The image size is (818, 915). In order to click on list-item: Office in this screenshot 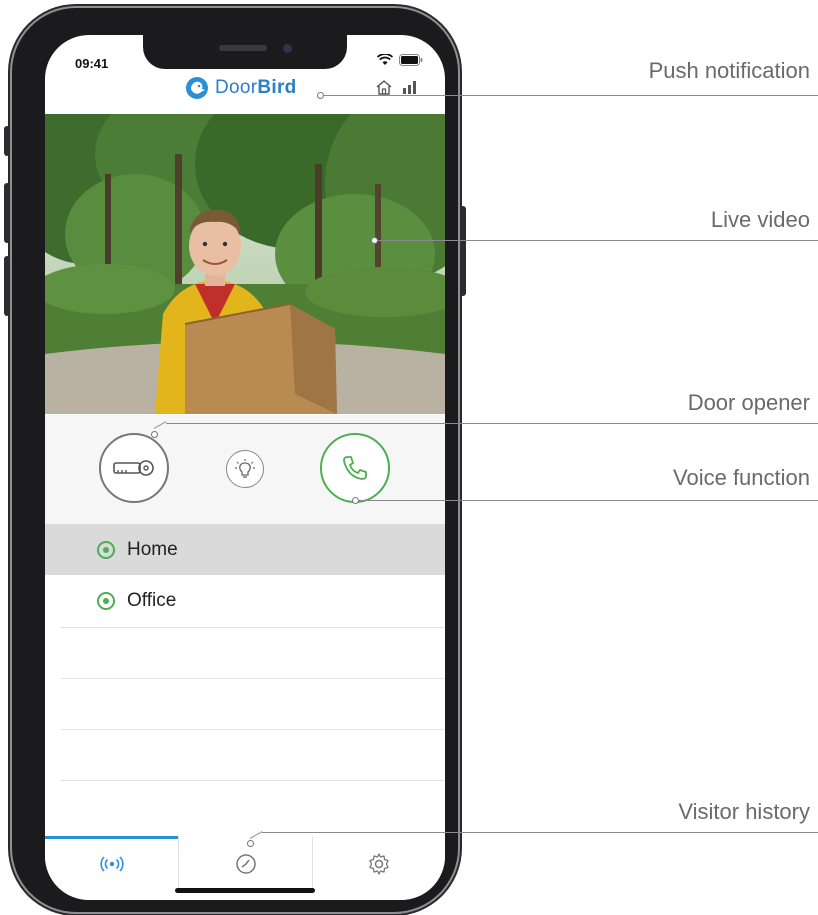, I will do `click(245, 600)`.